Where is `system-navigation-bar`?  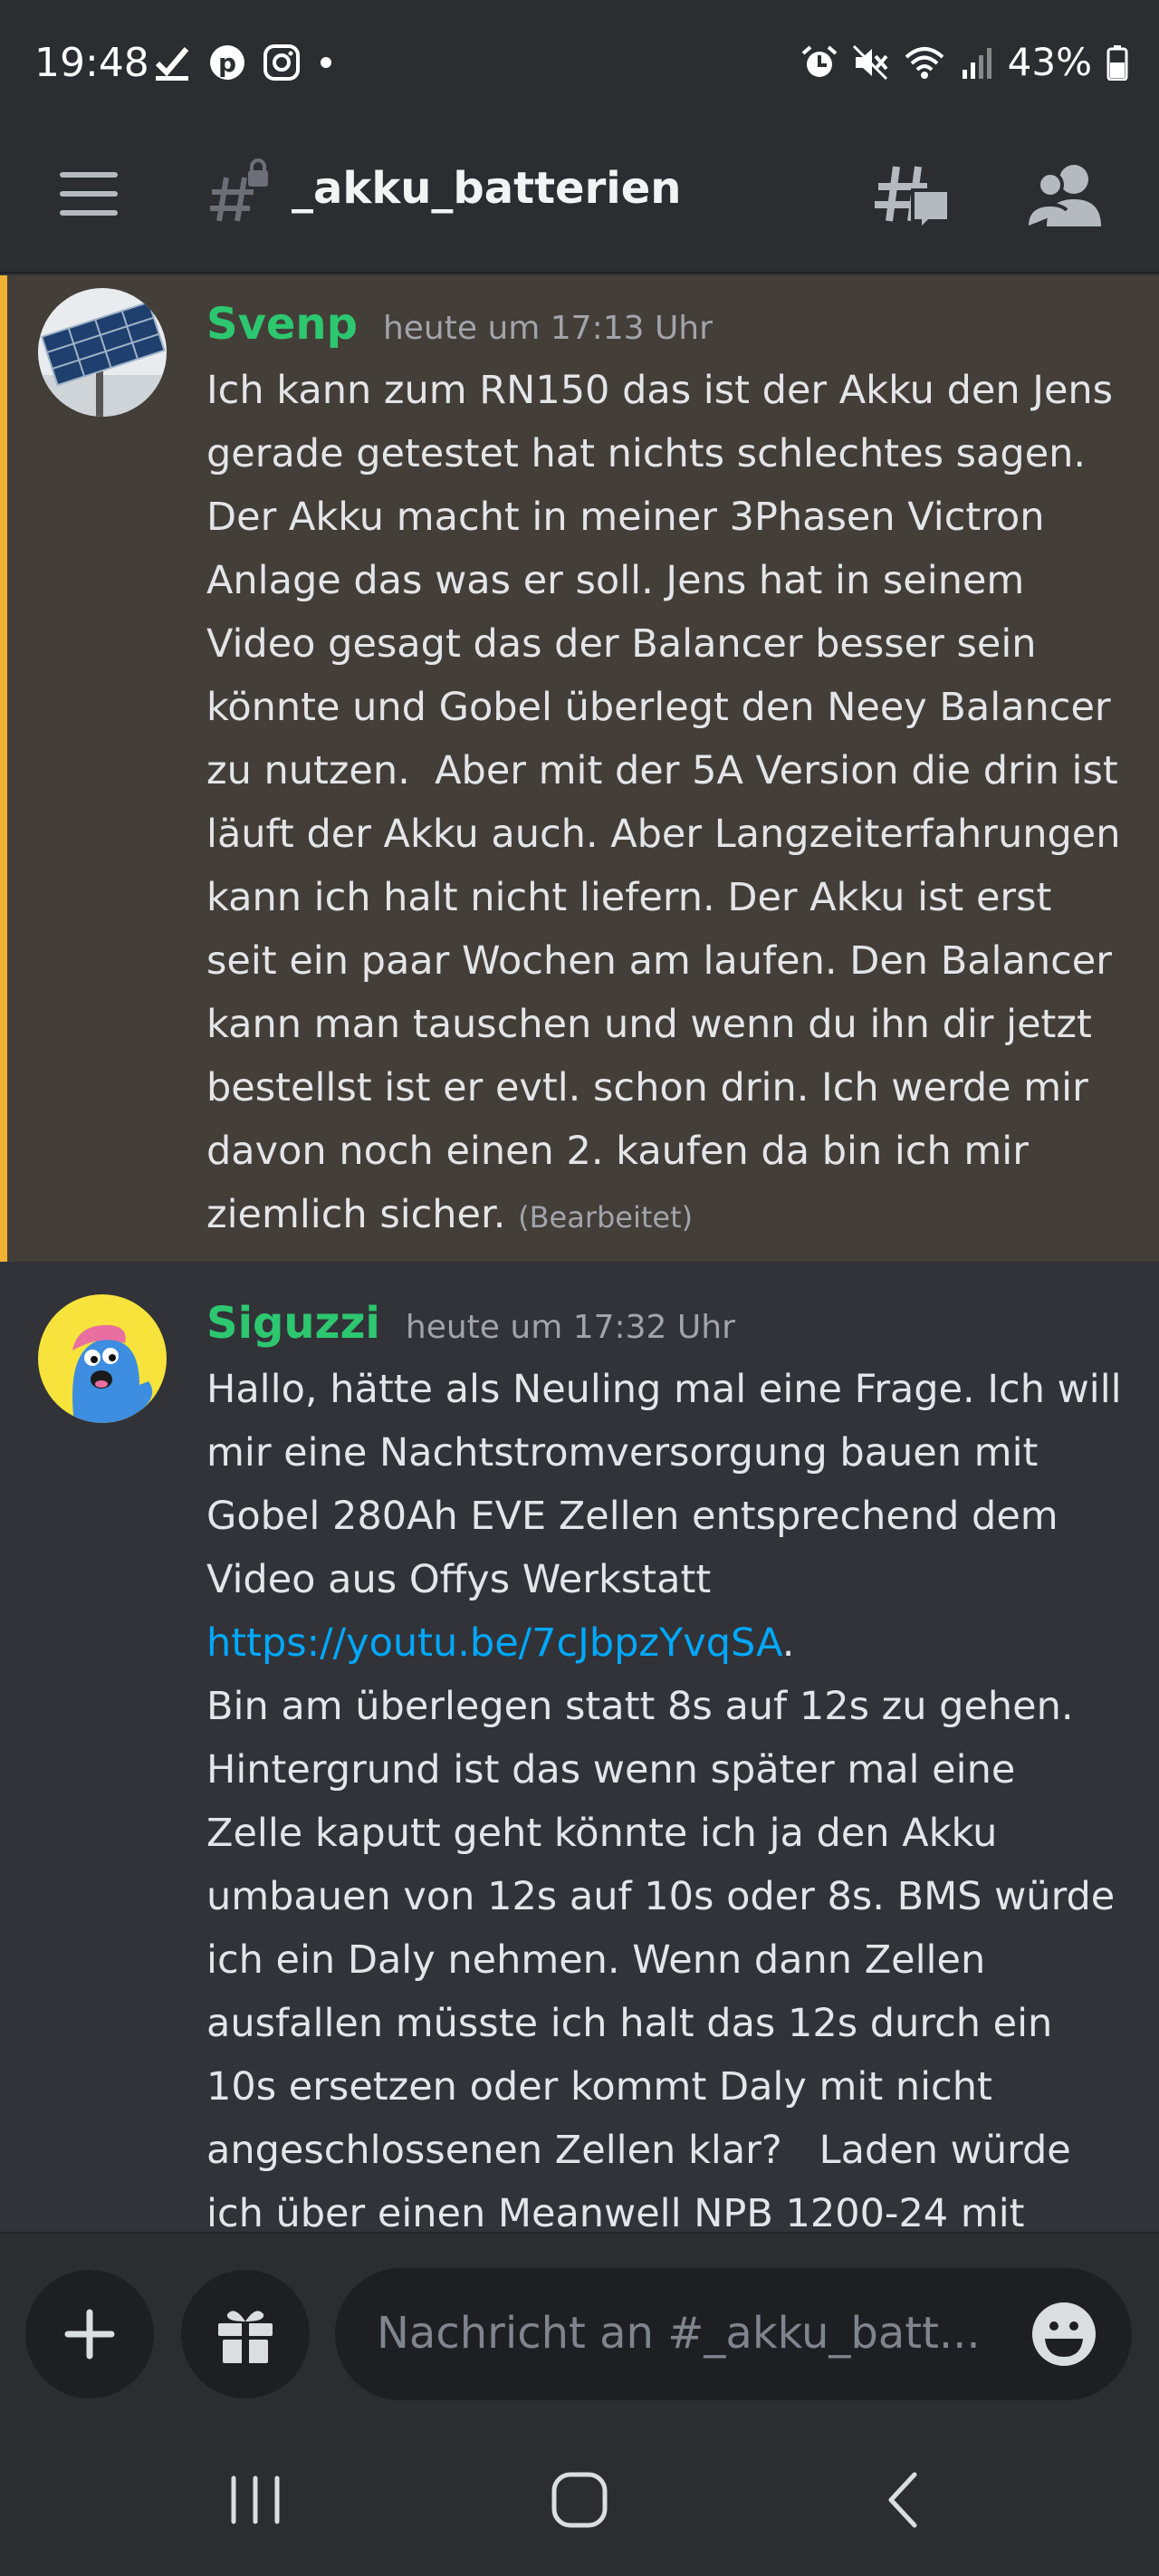
system-navigation-bar is located at coordinates (579, 2494).